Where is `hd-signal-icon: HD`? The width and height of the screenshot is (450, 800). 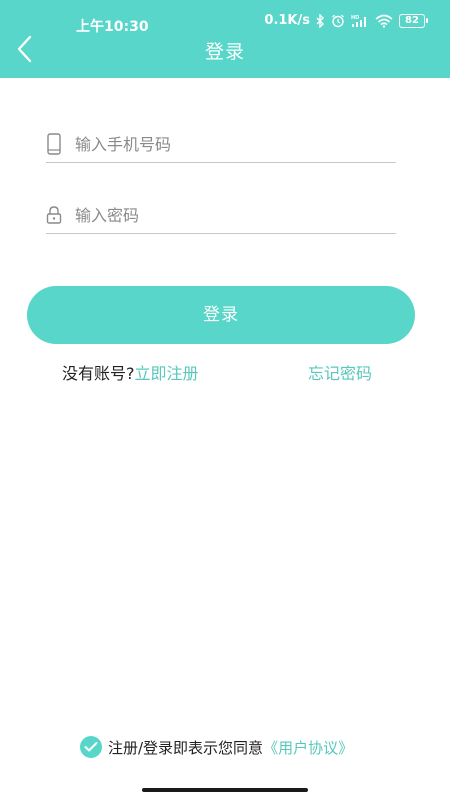 hd-signal-icon: HD is located at coordinates (360, 21).